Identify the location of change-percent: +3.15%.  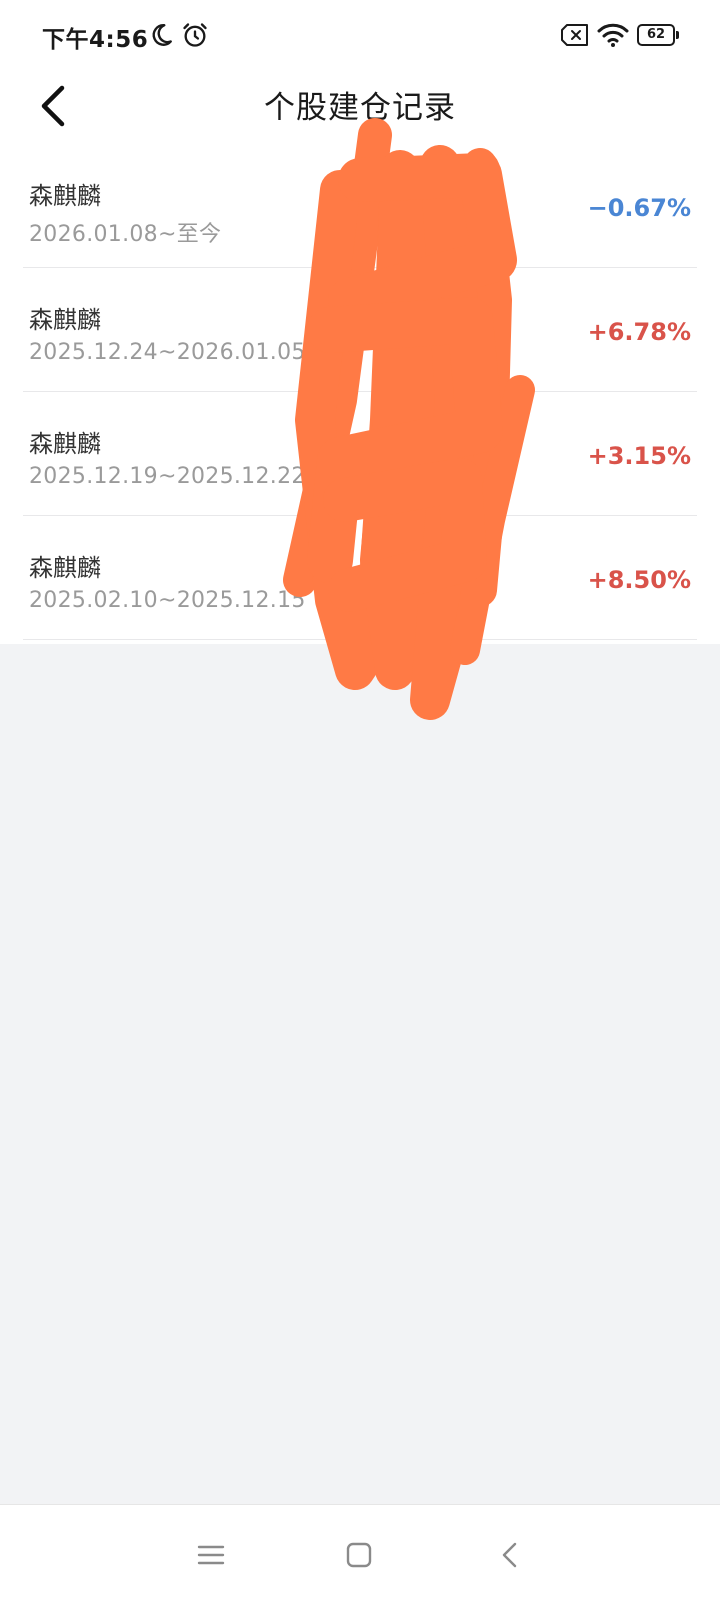
(639, 456).